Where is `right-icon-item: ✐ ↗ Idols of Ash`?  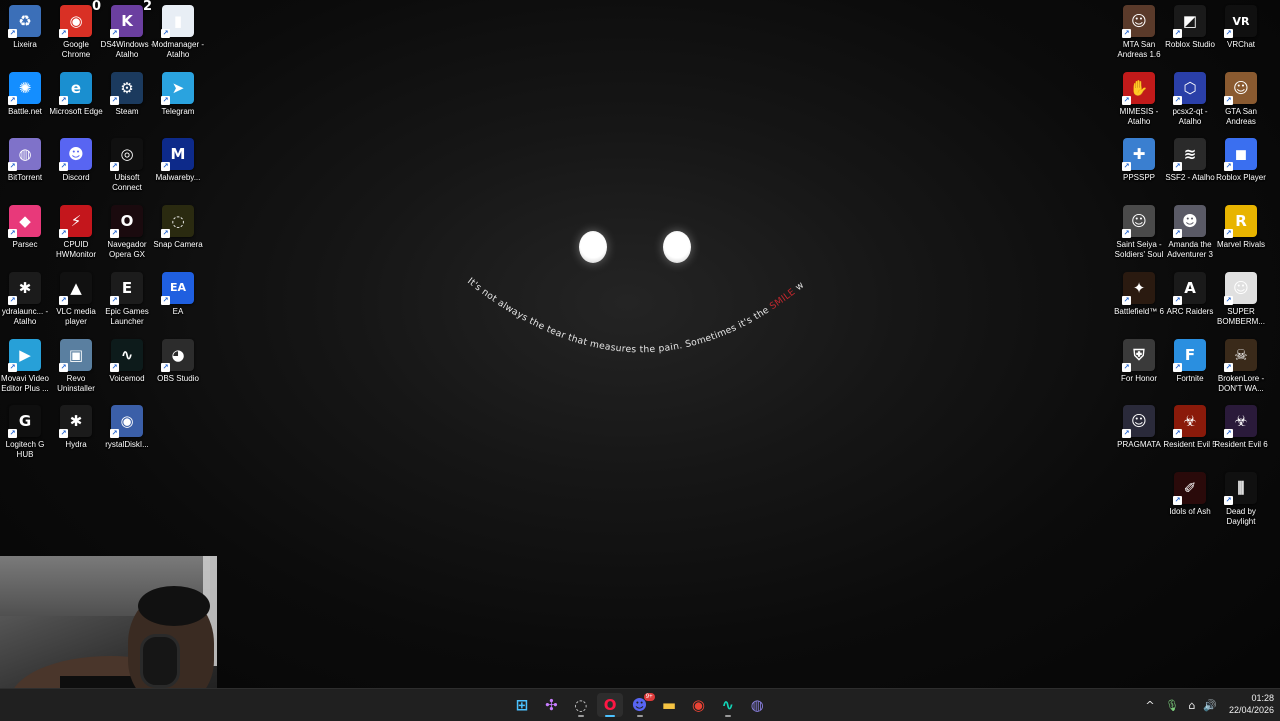 right-icon-item: ✐ ↗ Idols of Ash is located at coordinates (1190, 499).